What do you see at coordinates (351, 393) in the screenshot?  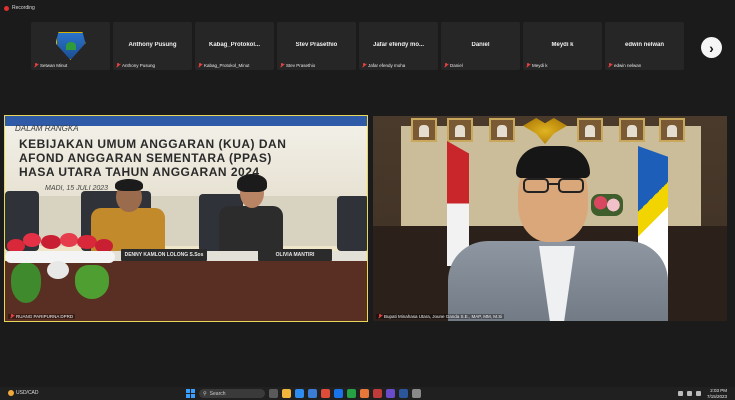 I see `whatsapp-icon` at bounding box center [351, 393].